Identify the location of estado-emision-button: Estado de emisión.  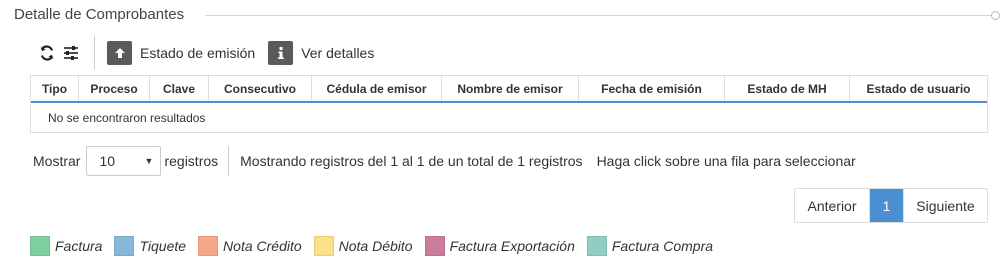
(181, 53).